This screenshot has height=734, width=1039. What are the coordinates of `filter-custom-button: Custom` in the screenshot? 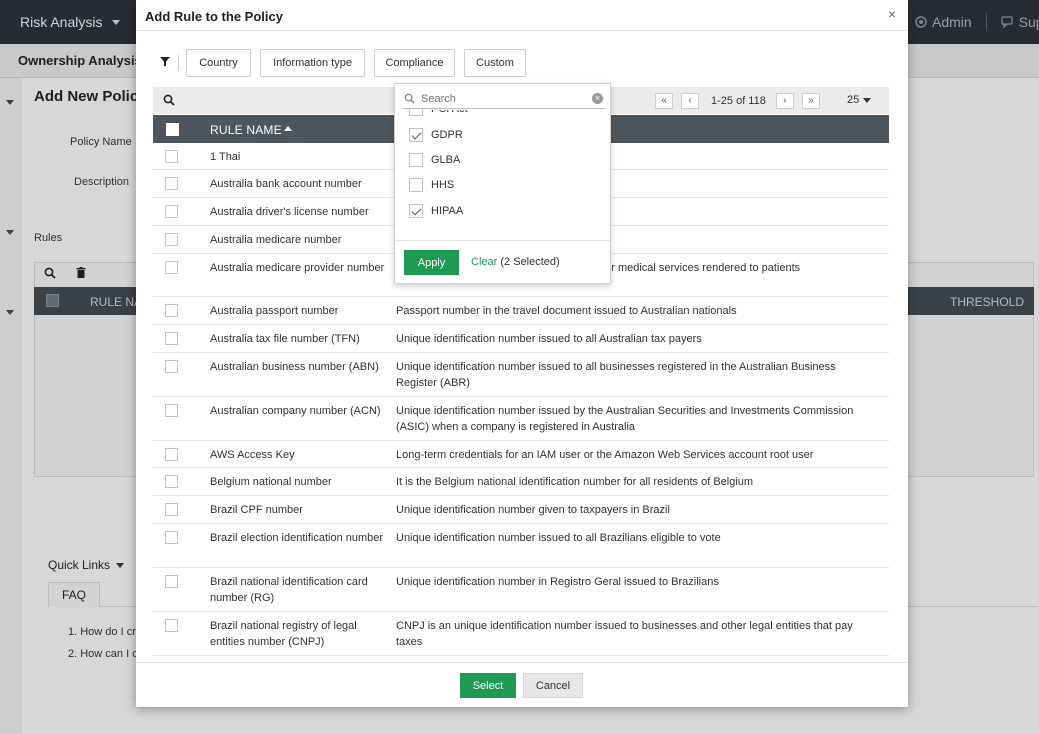 It's located at (495, 63).